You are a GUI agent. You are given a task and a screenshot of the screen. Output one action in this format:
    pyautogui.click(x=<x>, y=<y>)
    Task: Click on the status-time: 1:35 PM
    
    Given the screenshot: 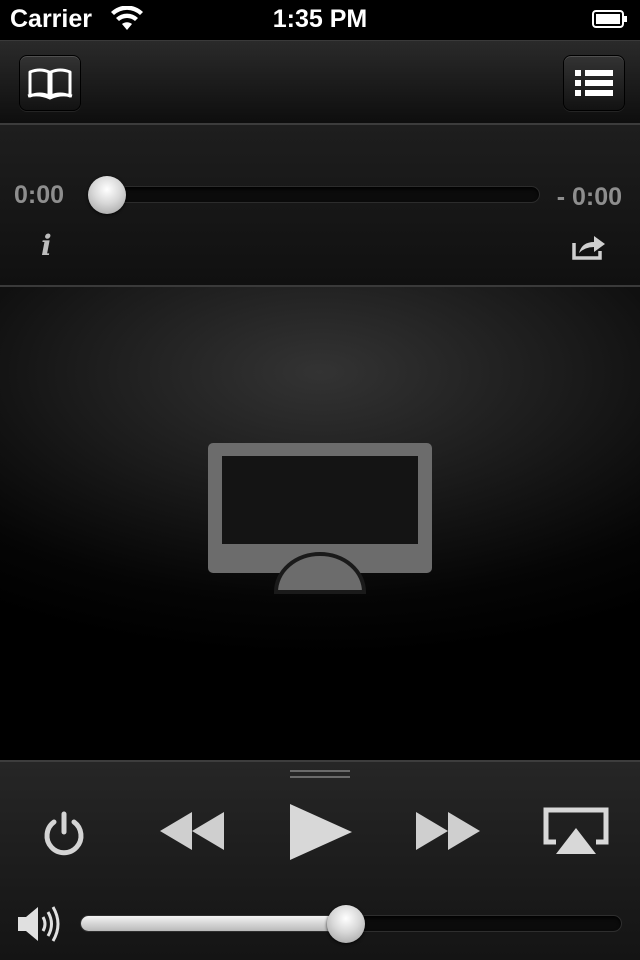 What is the action you would take?
    pyautogui.click(x=320, y=19)
    